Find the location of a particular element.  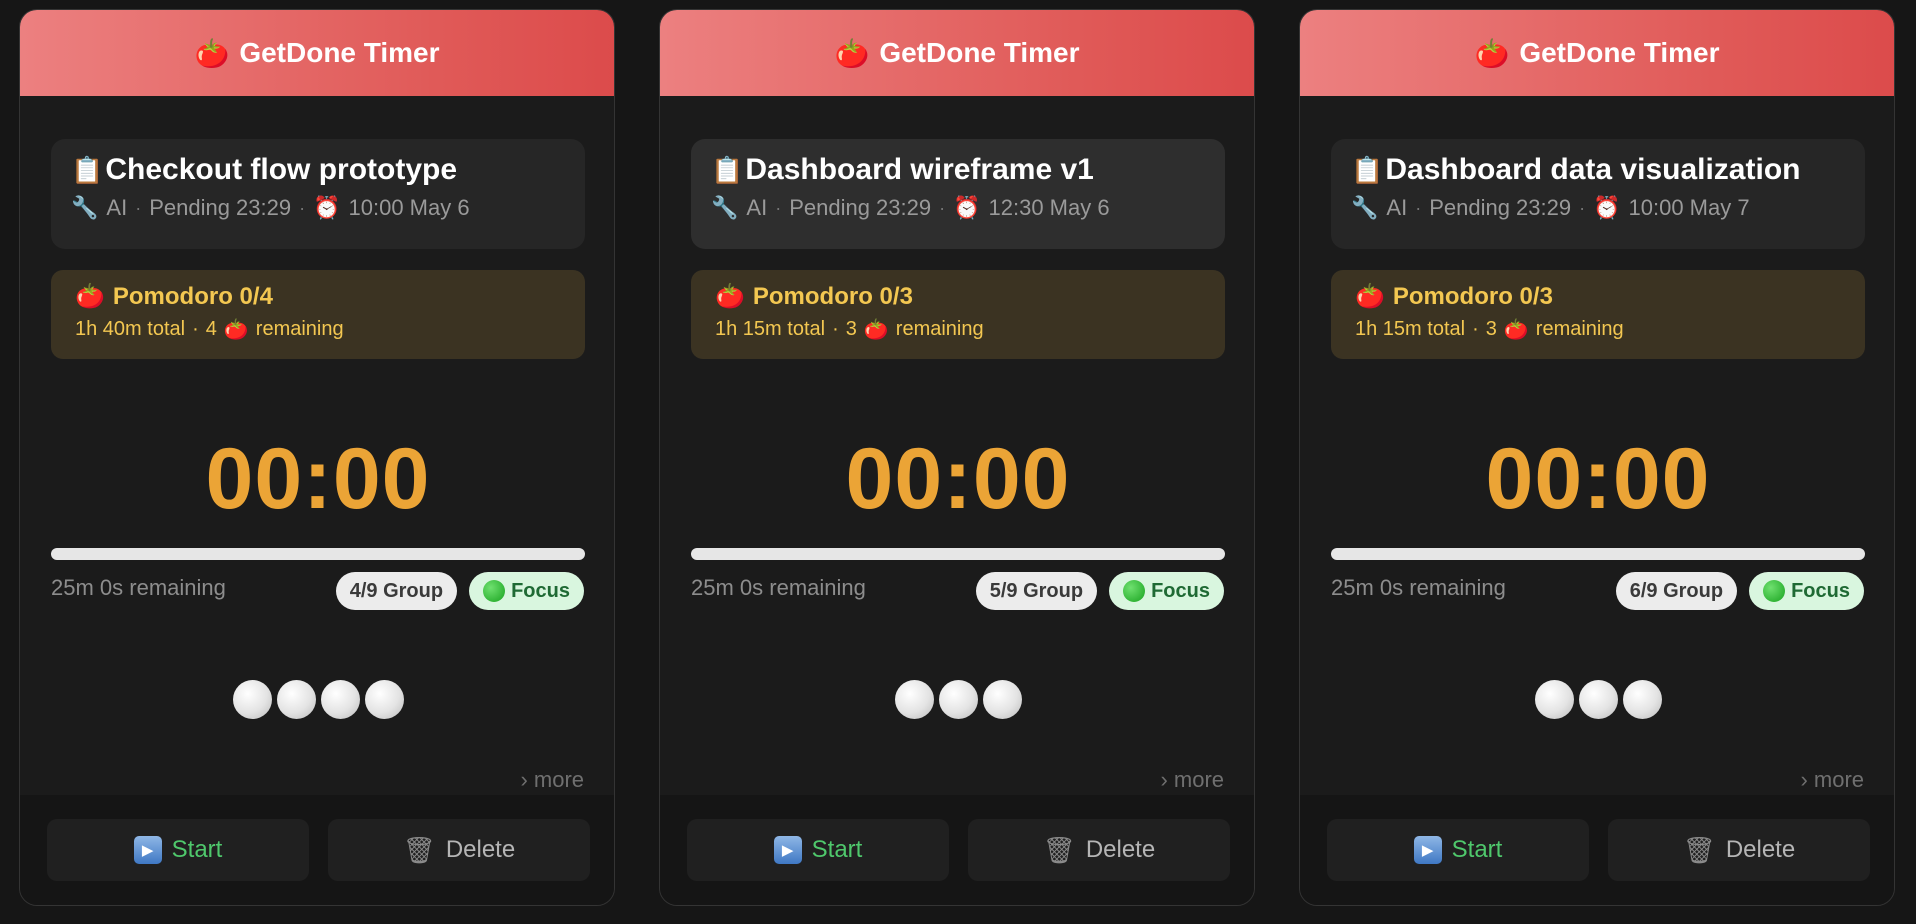

wrench-icon: 🔧 is located at coordinates (725, 207).